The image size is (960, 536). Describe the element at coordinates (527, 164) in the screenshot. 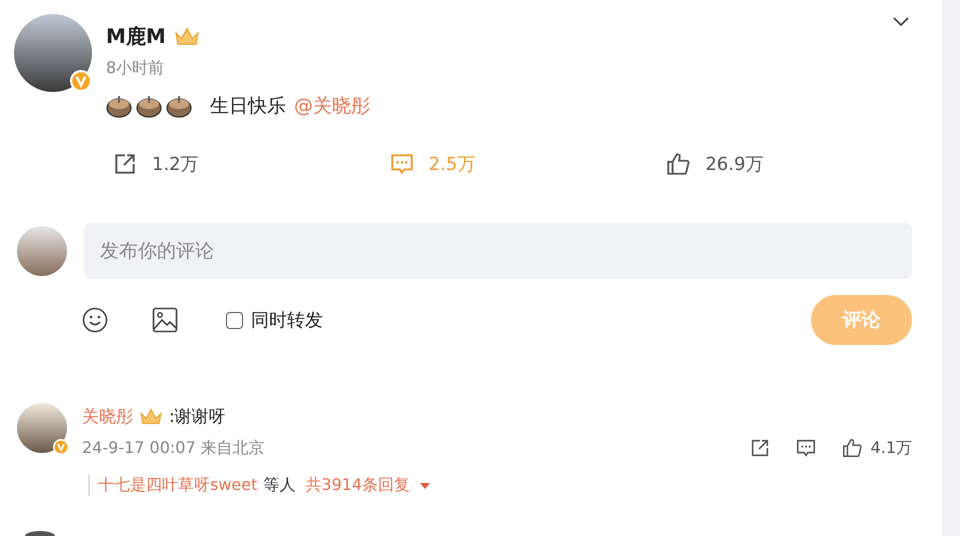

I see `comment-stat-button: 2.5万` at that location.